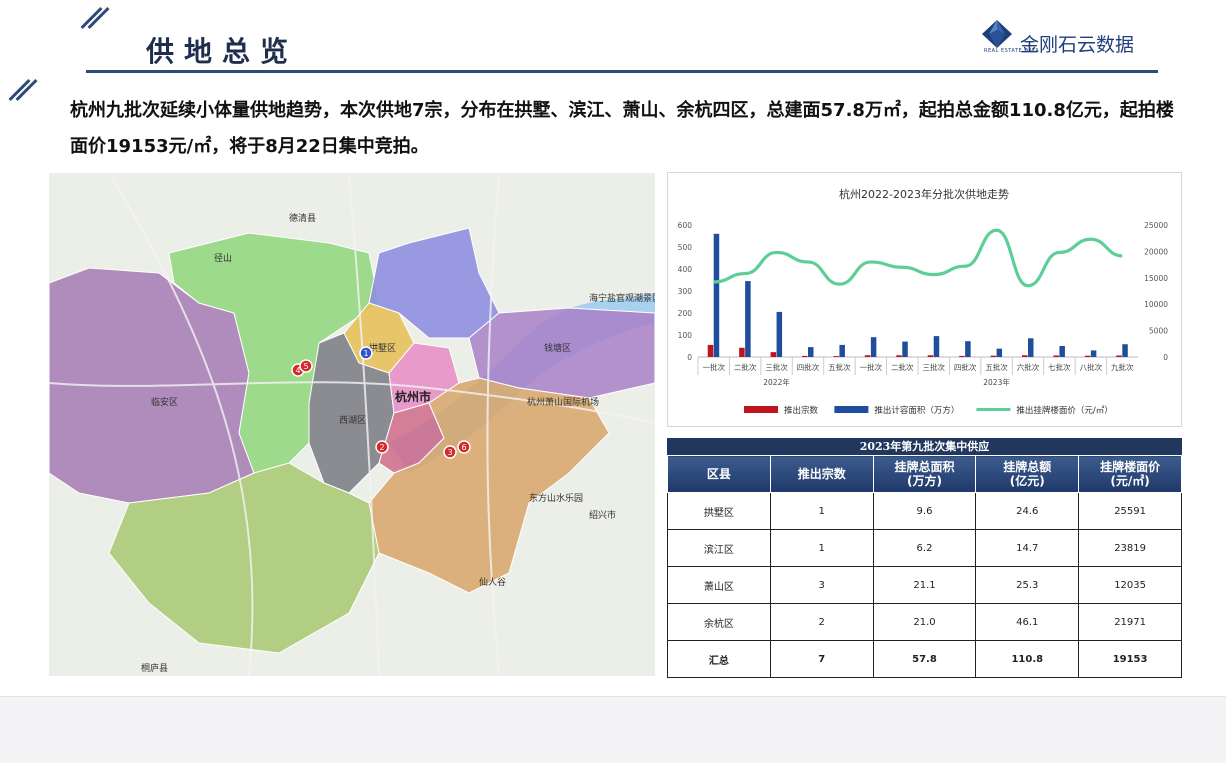 Image resolution: width=1226 pixels, height=763 pixels. I want to click on chart-title: 杭州2022-2023年分批次供地走势, so click(924, 194).